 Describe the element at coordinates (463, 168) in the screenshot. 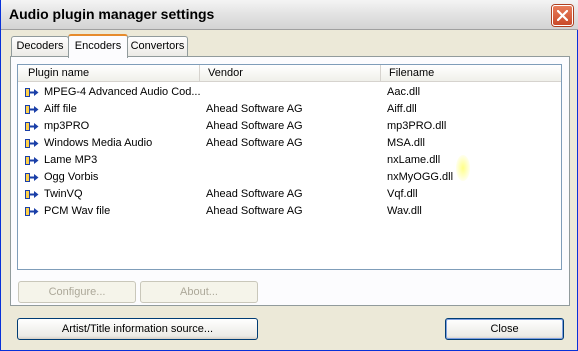

I see `cursor-highlight` at that location.